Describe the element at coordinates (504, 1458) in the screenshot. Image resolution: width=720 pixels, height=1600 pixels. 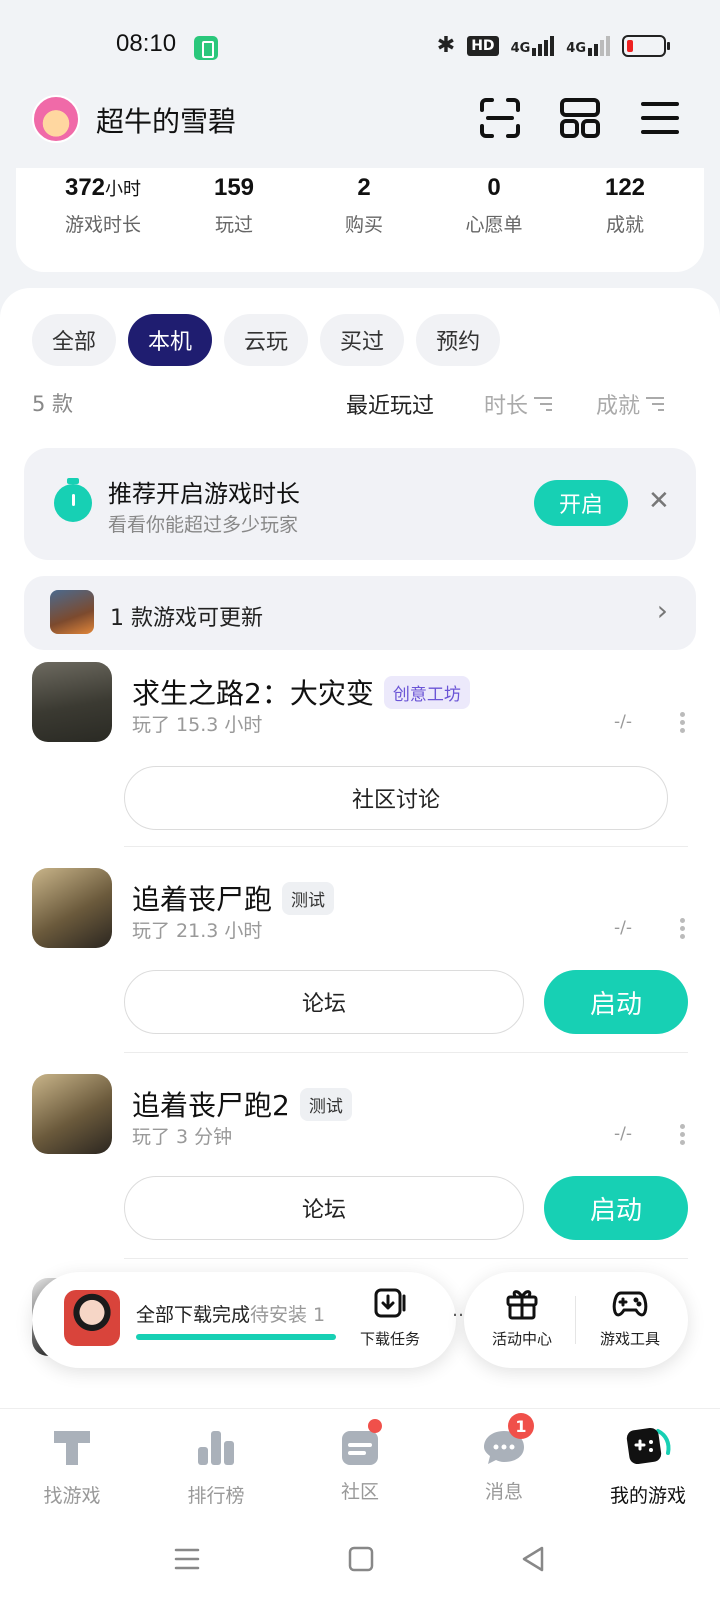
I see `nav-messages: 1 消息` at that location.